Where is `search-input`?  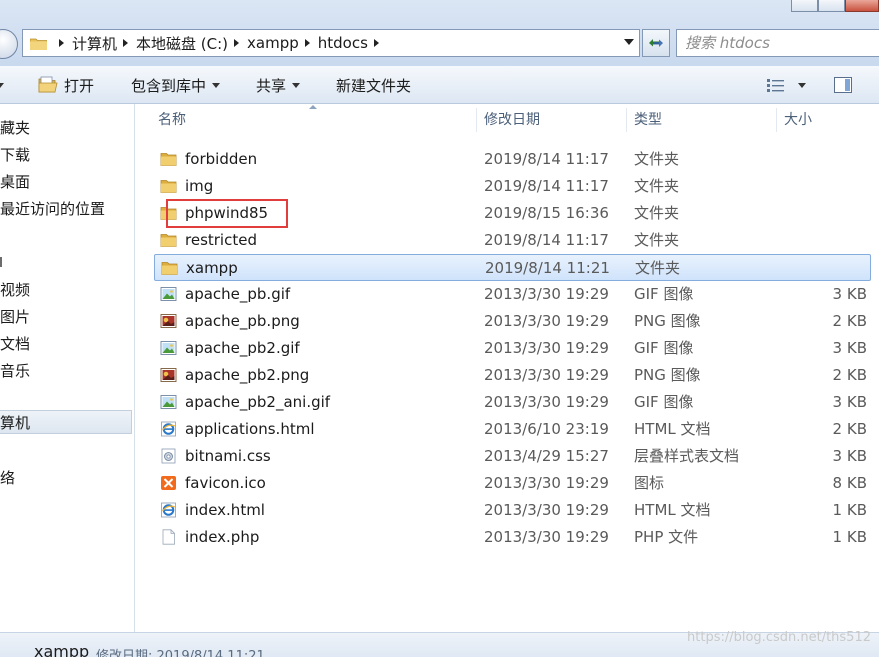 search-input is located at coordinates (780, 43).